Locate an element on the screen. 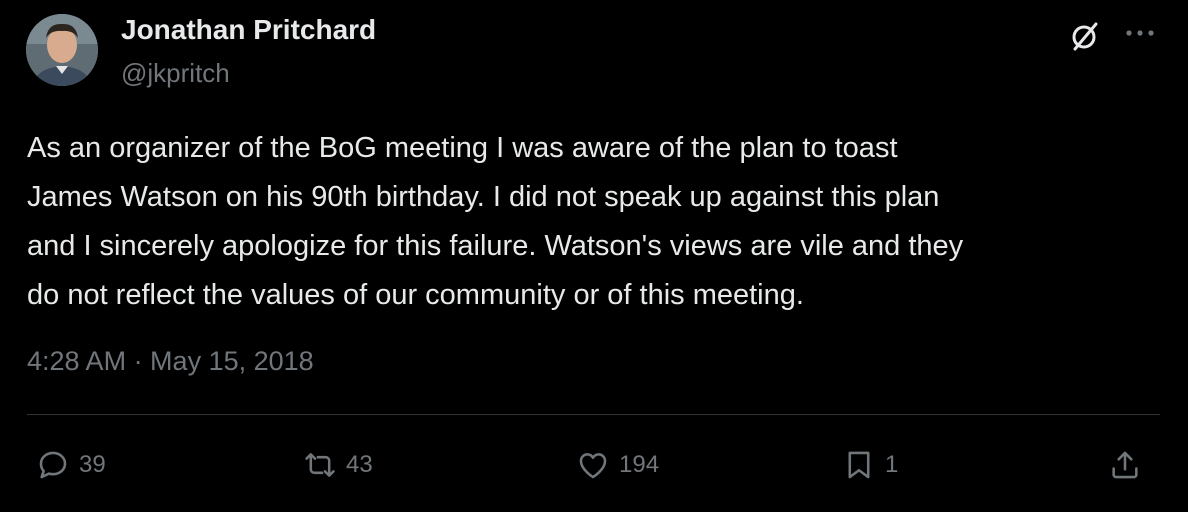 The height and width of the screenshot is (512, 1188). like-icon is located at coordinates (593, 466).